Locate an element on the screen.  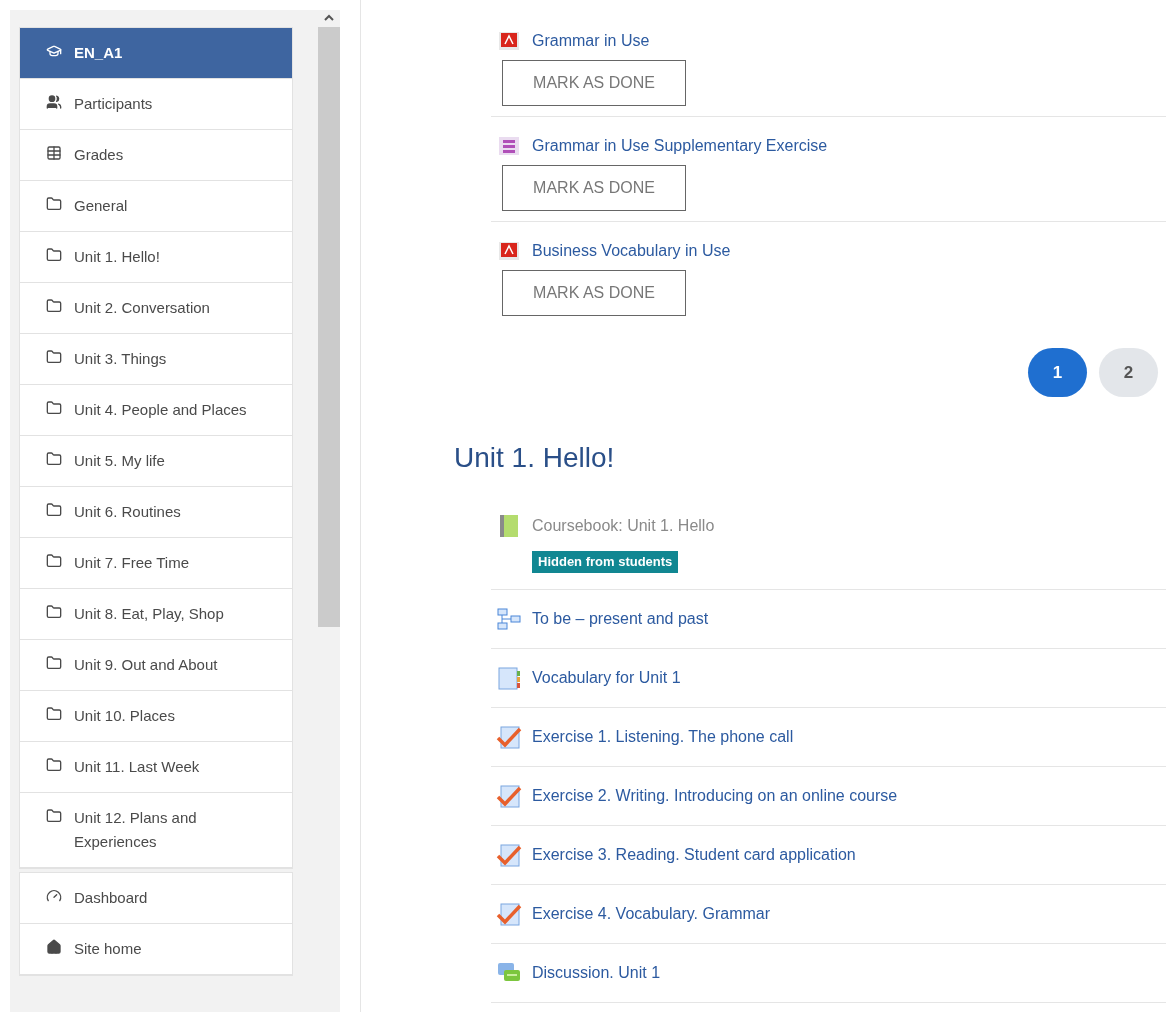
nav-item: Unit 7. Free Time is located at coordinates (156, 563).